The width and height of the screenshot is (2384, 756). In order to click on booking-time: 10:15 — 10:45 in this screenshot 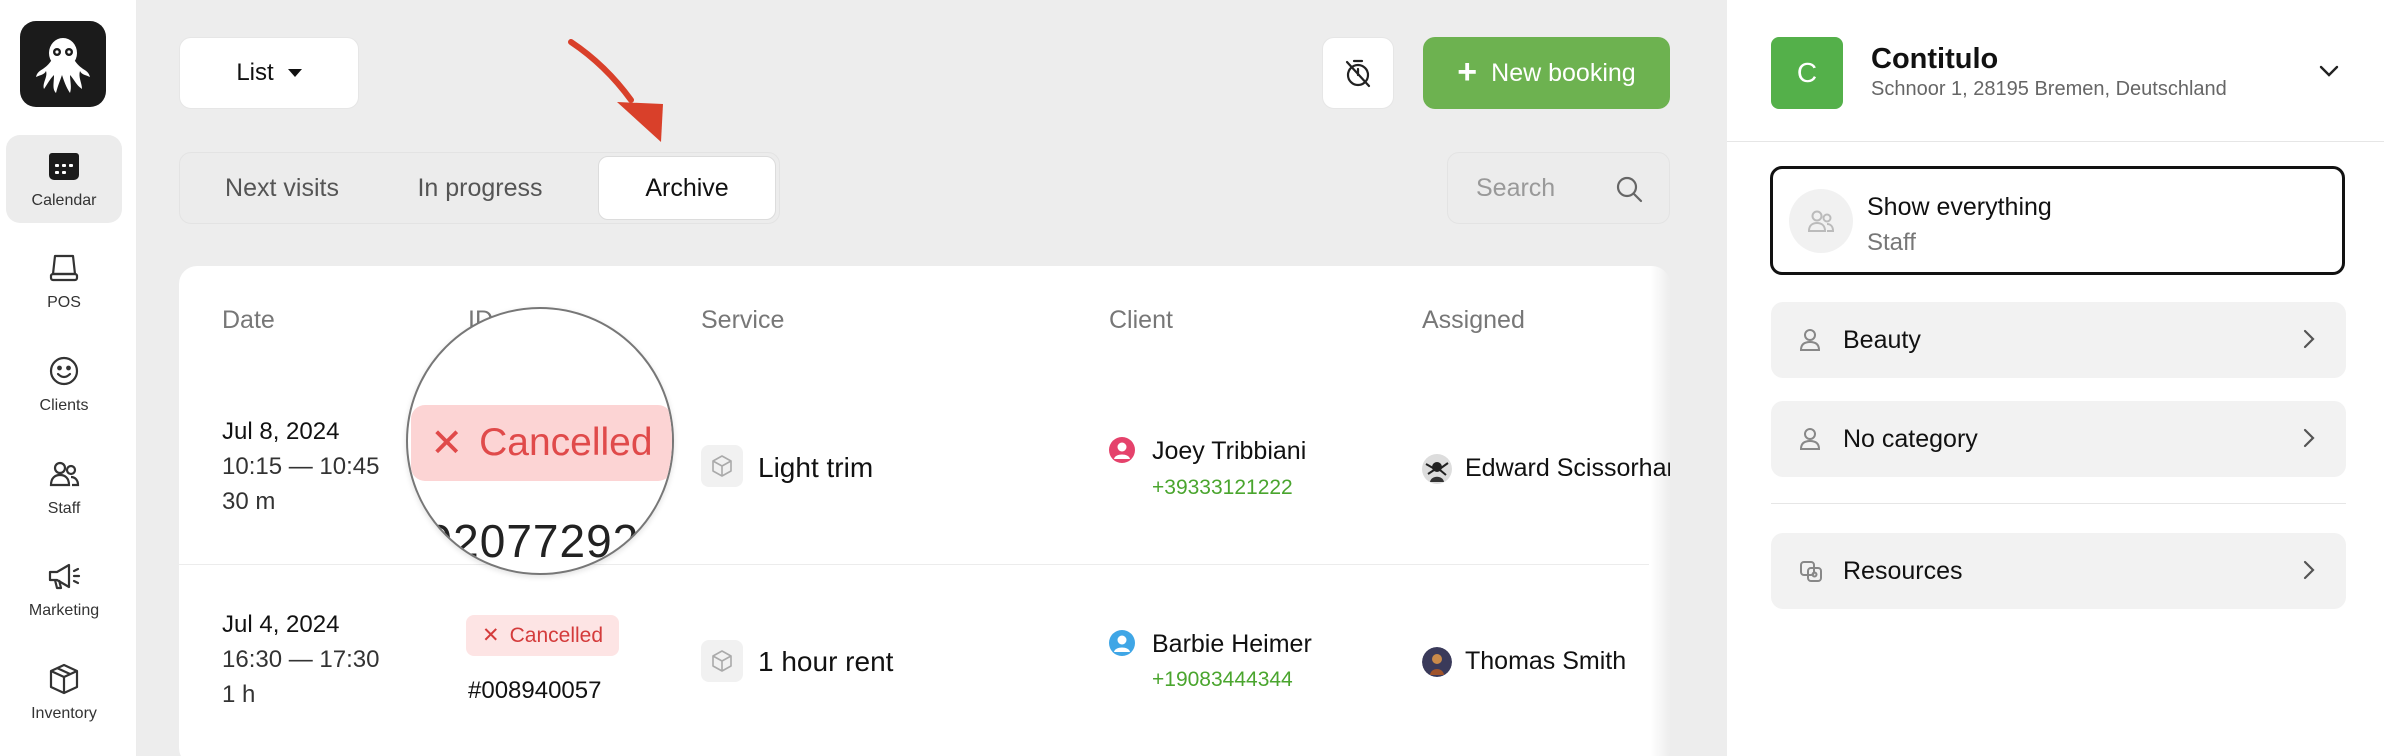, I will do `click(301, 466)`.